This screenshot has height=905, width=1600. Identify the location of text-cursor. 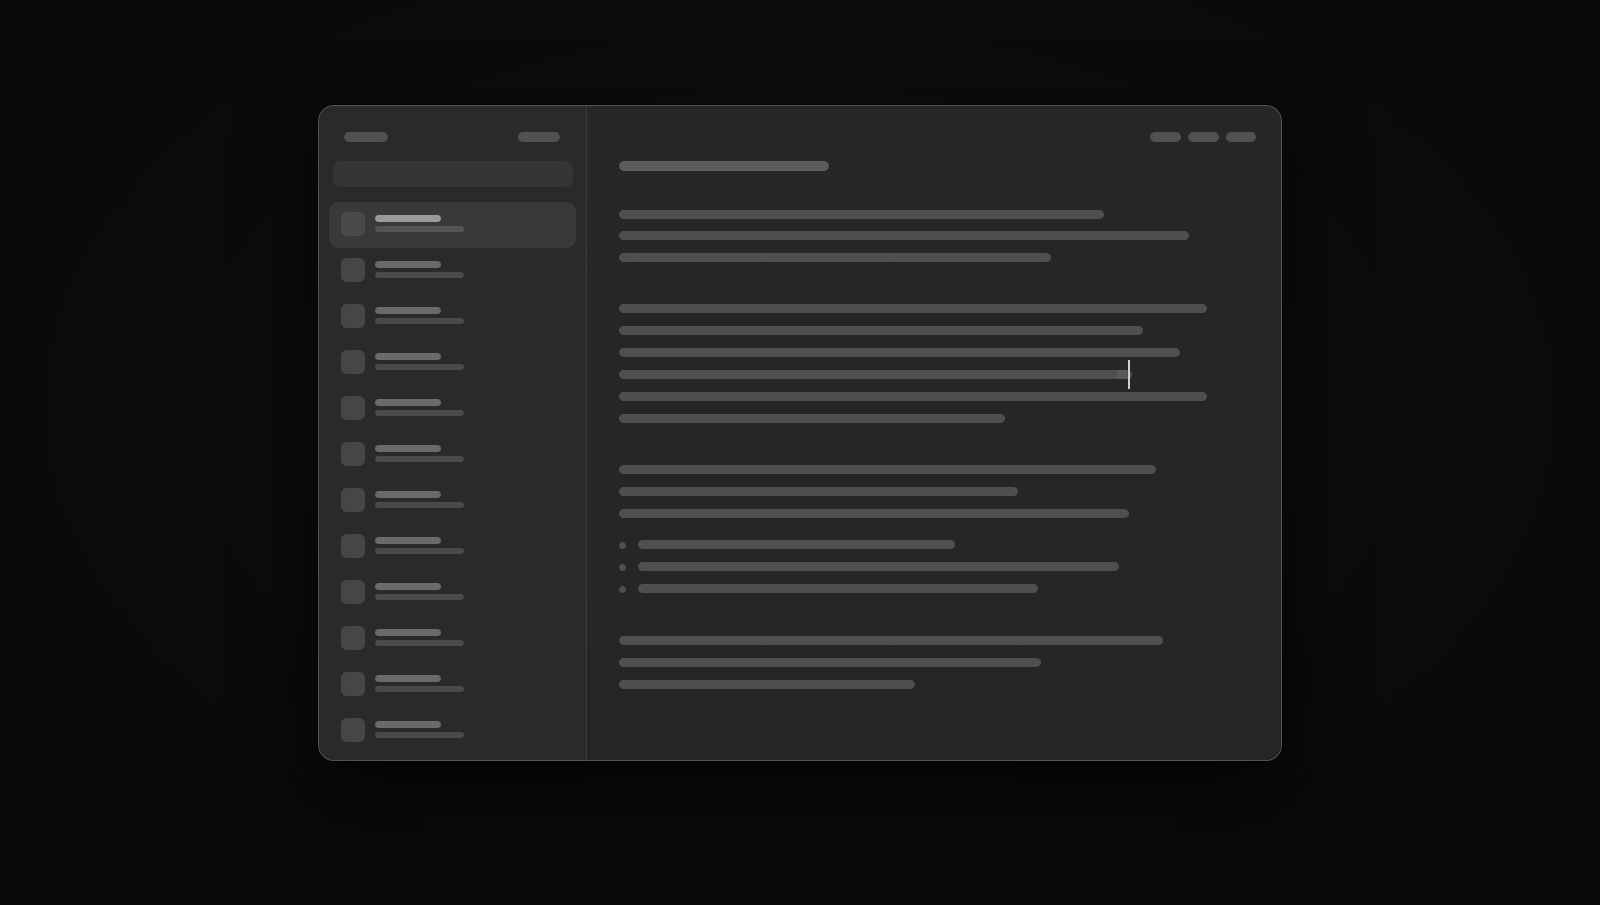
(1129, 374).